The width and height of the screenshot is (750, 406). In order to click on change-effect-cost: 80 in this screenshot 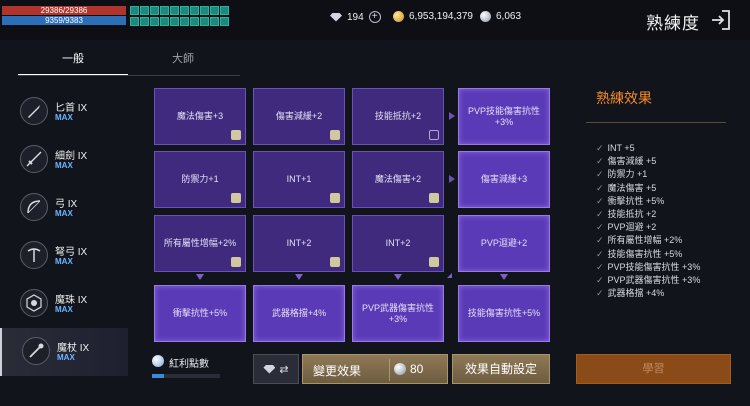, I will do `click(417, 369)`.